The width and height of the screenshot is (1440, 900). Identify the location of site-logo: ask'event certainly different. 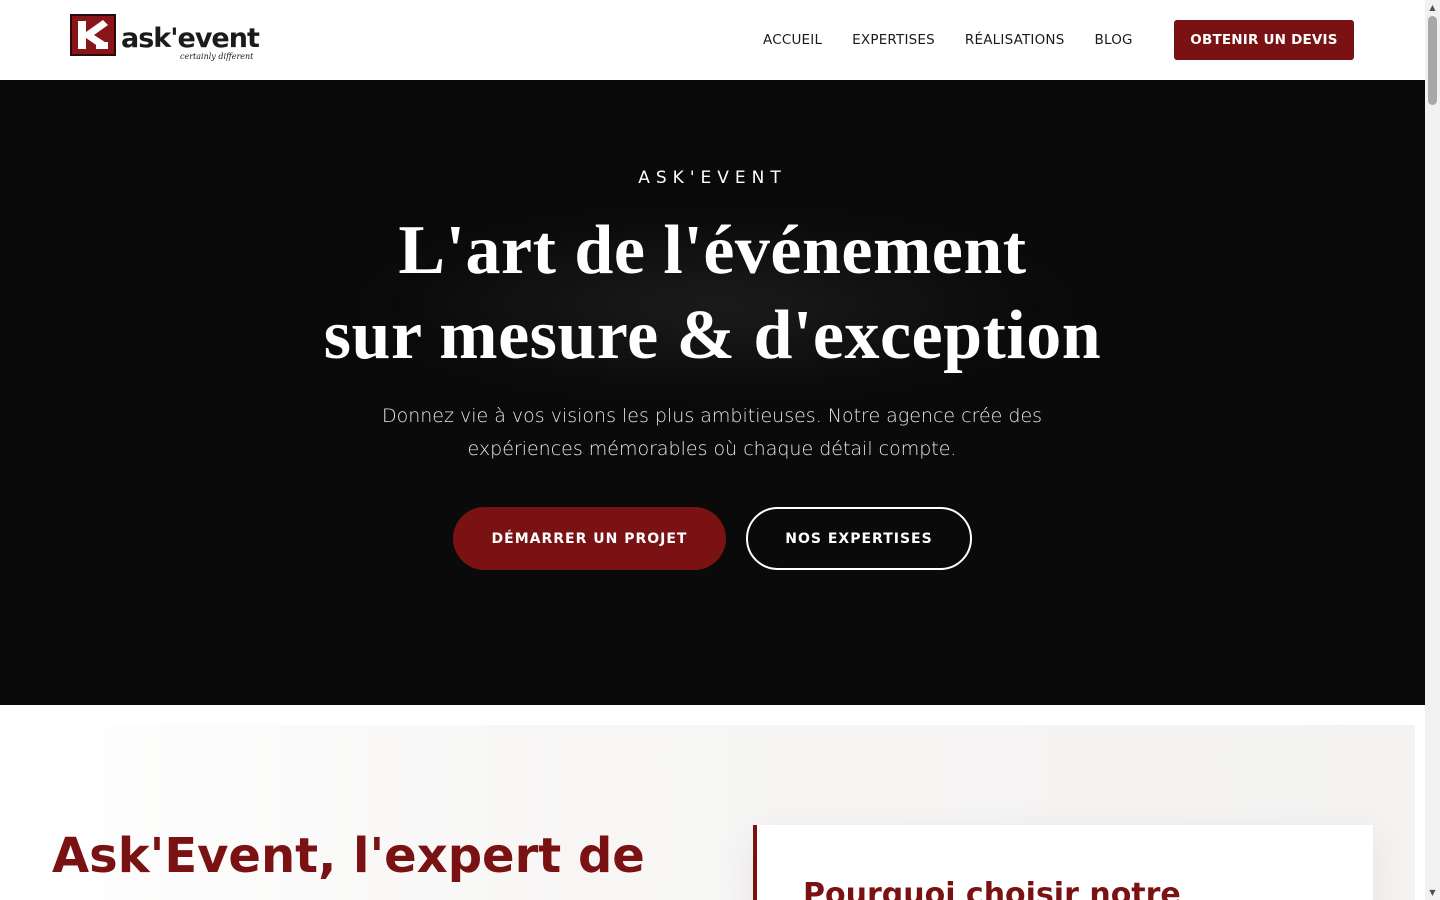
(165, 40).